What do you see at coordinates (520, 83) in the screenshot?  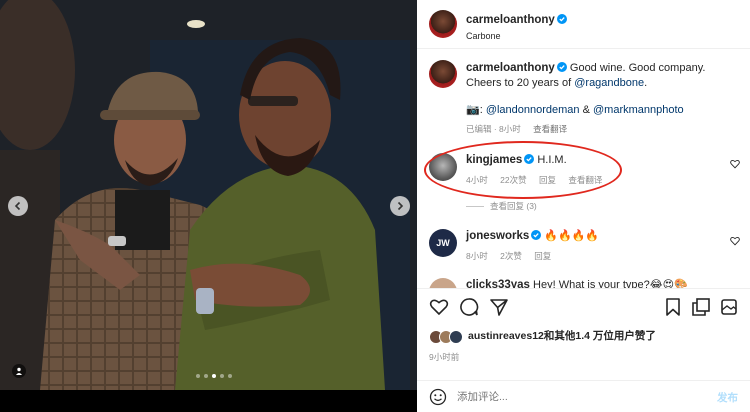 I see `caption-line-2-prefix: Cheers to 20 years of` at bounding box center [520, 83].